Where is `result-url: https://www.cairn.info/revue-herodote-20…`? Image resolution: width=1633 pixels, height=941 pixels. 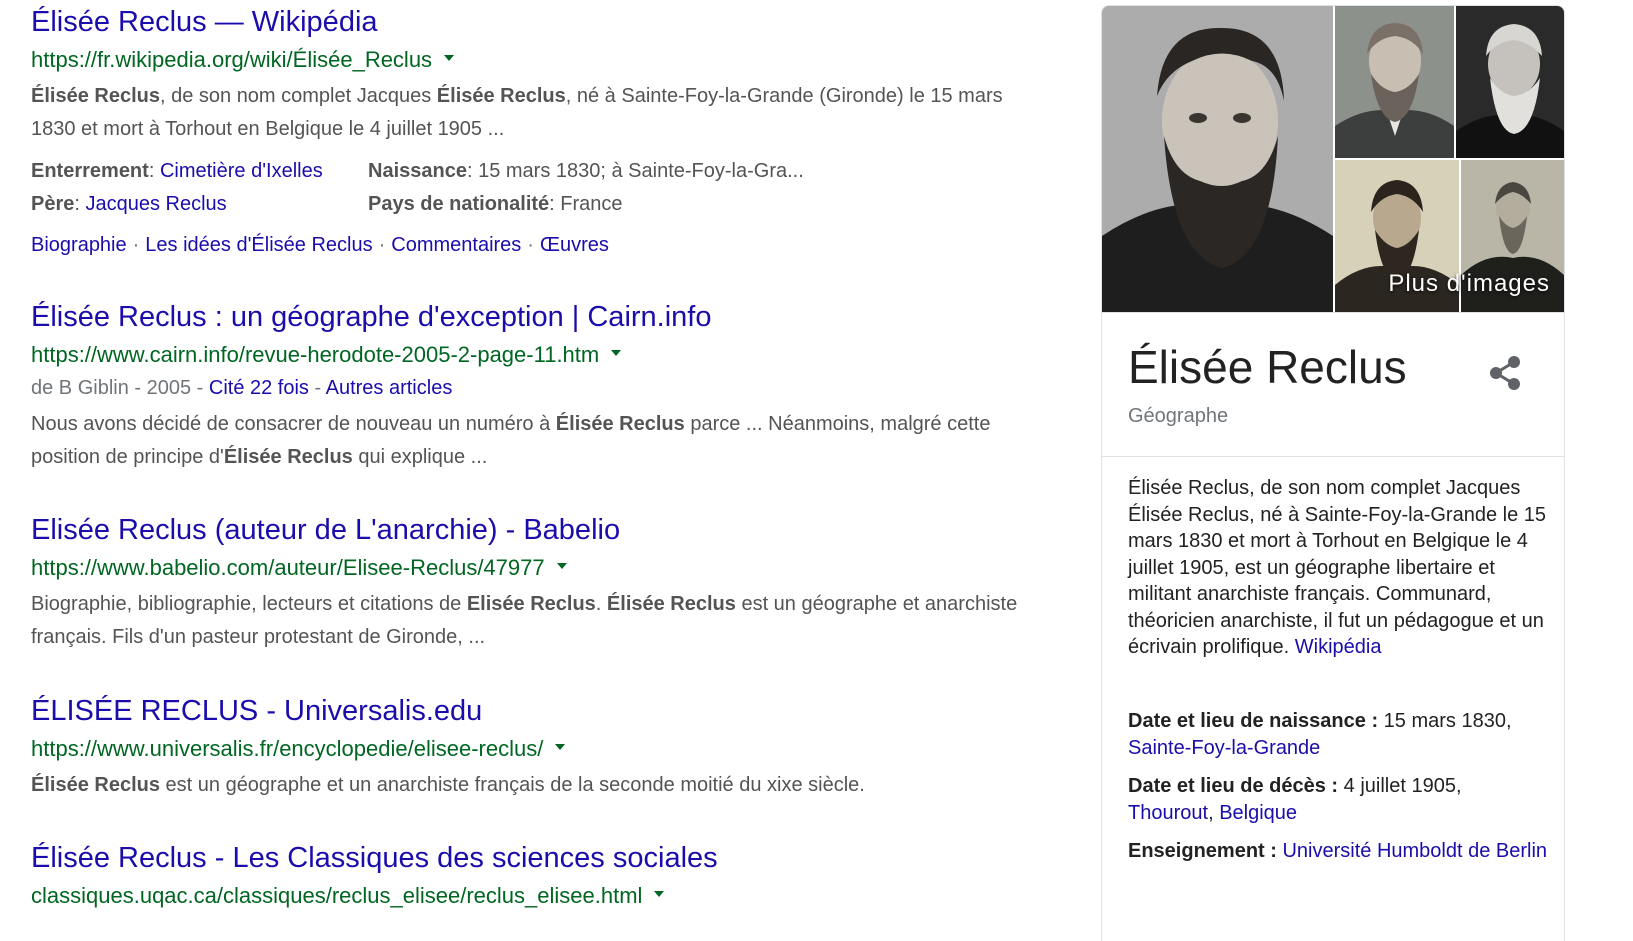
result-url: https://www.cairn.info/revue-herodote-20… is located at coordinates (536, 355).